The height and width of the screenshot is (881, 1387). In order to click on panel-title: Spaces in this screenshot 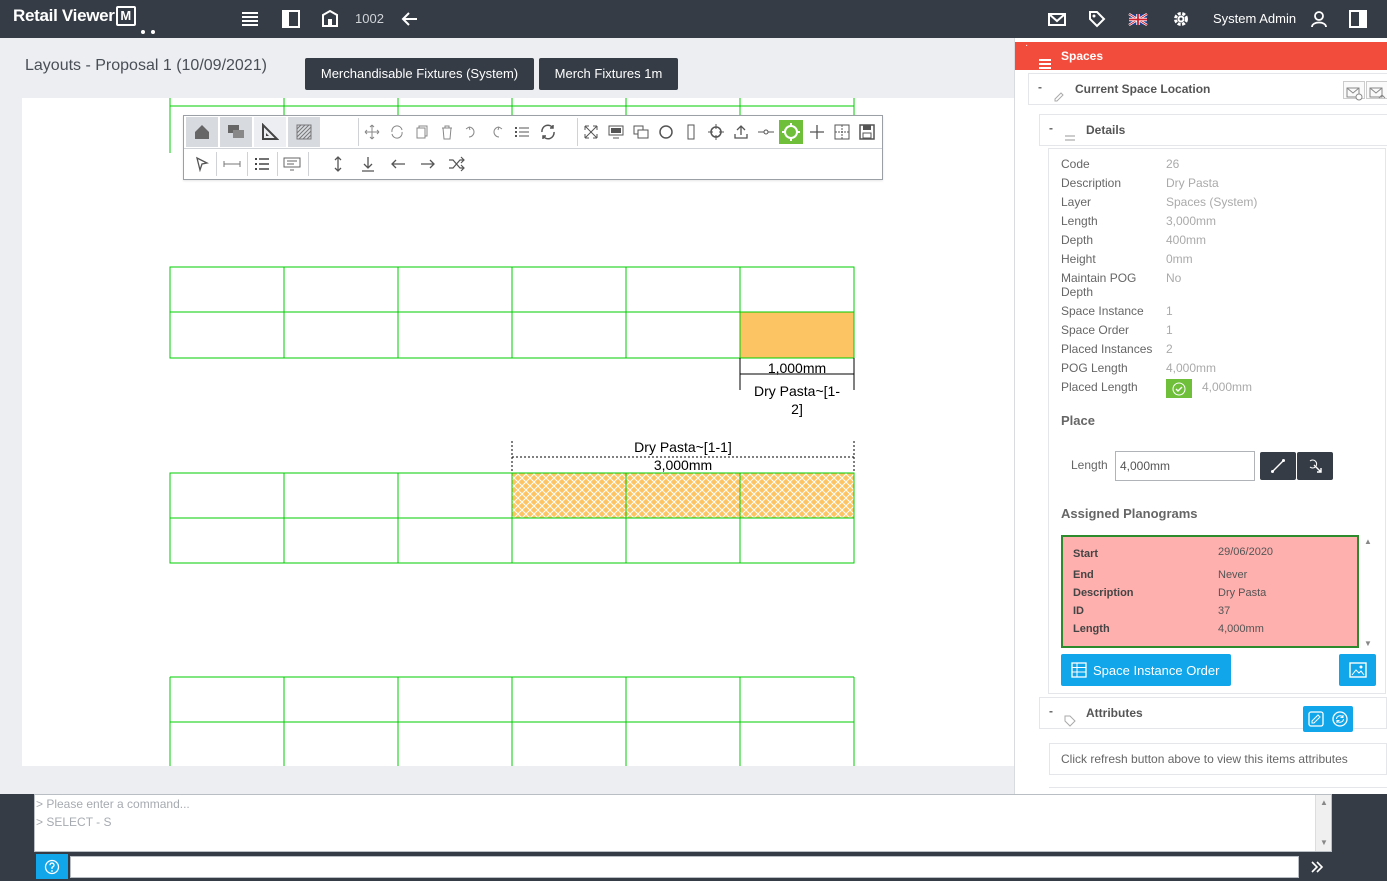, I will do `click(1082, 56)`.